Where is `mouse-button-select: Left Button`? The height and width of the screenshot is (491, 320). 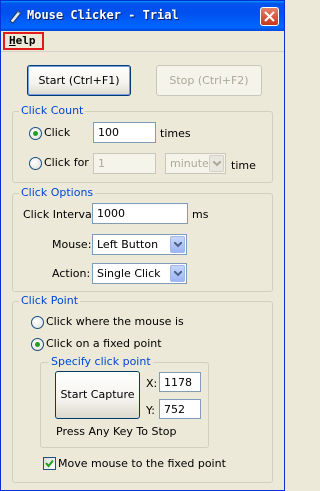
mouse-button-select: Left Button is located at coordinates (139, 244).